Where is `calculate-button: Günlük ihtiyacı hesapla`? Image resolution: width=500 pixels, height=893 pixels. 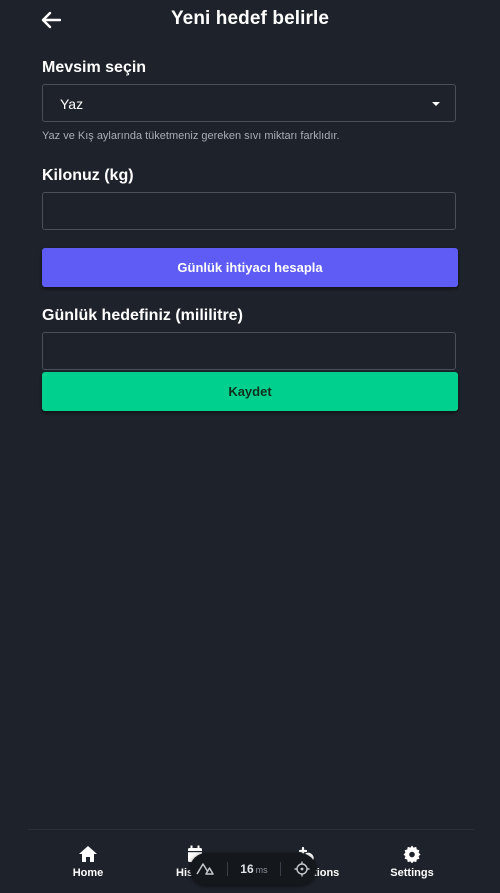
calculate-button: Günlük ihtiyacı hesapla is located at coordinates (250, 267).